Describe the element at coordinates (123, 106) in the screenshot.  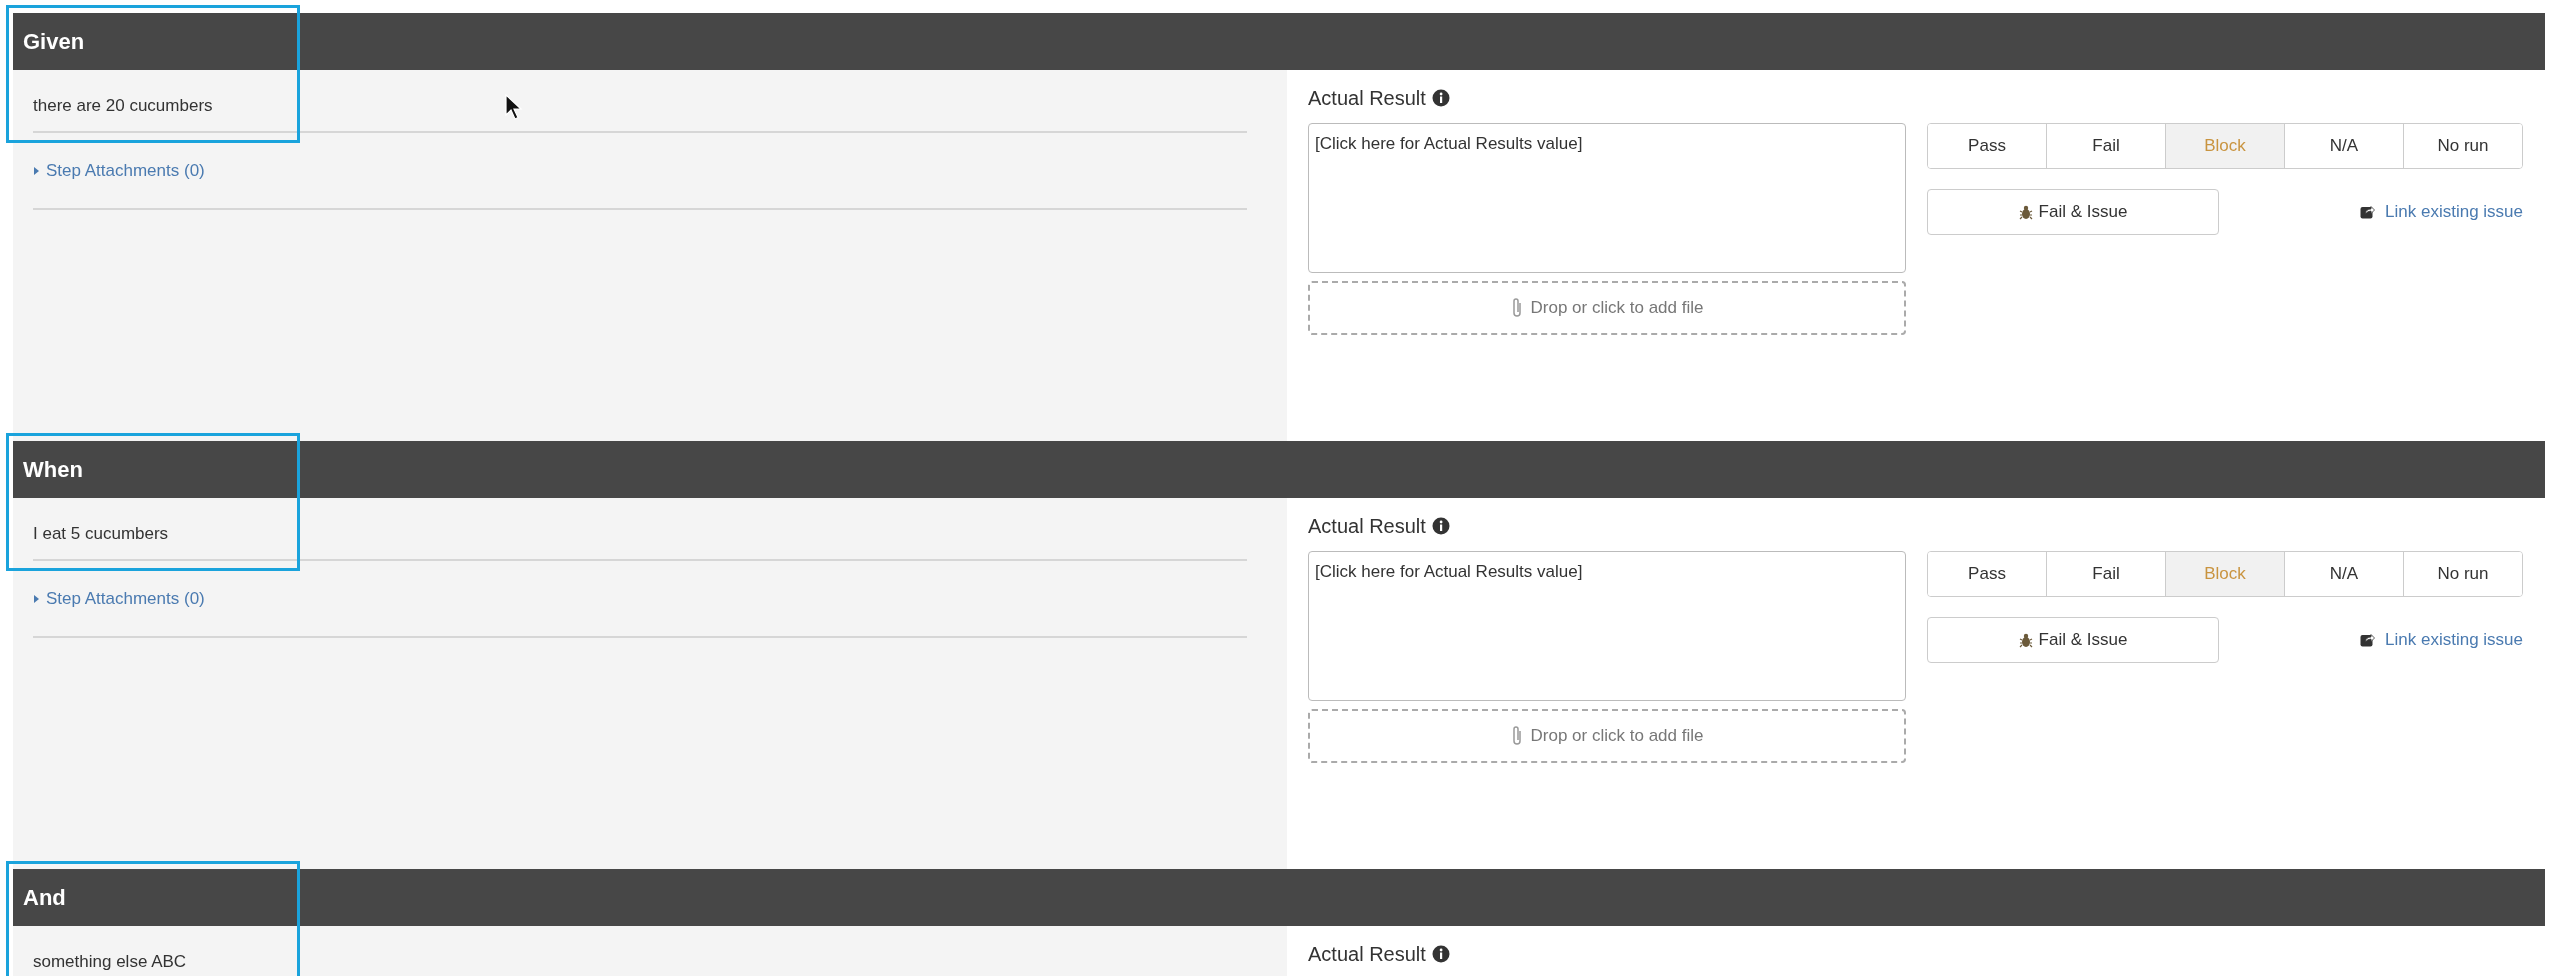
I see `step-text: there are 20 cucumbers` at that location.